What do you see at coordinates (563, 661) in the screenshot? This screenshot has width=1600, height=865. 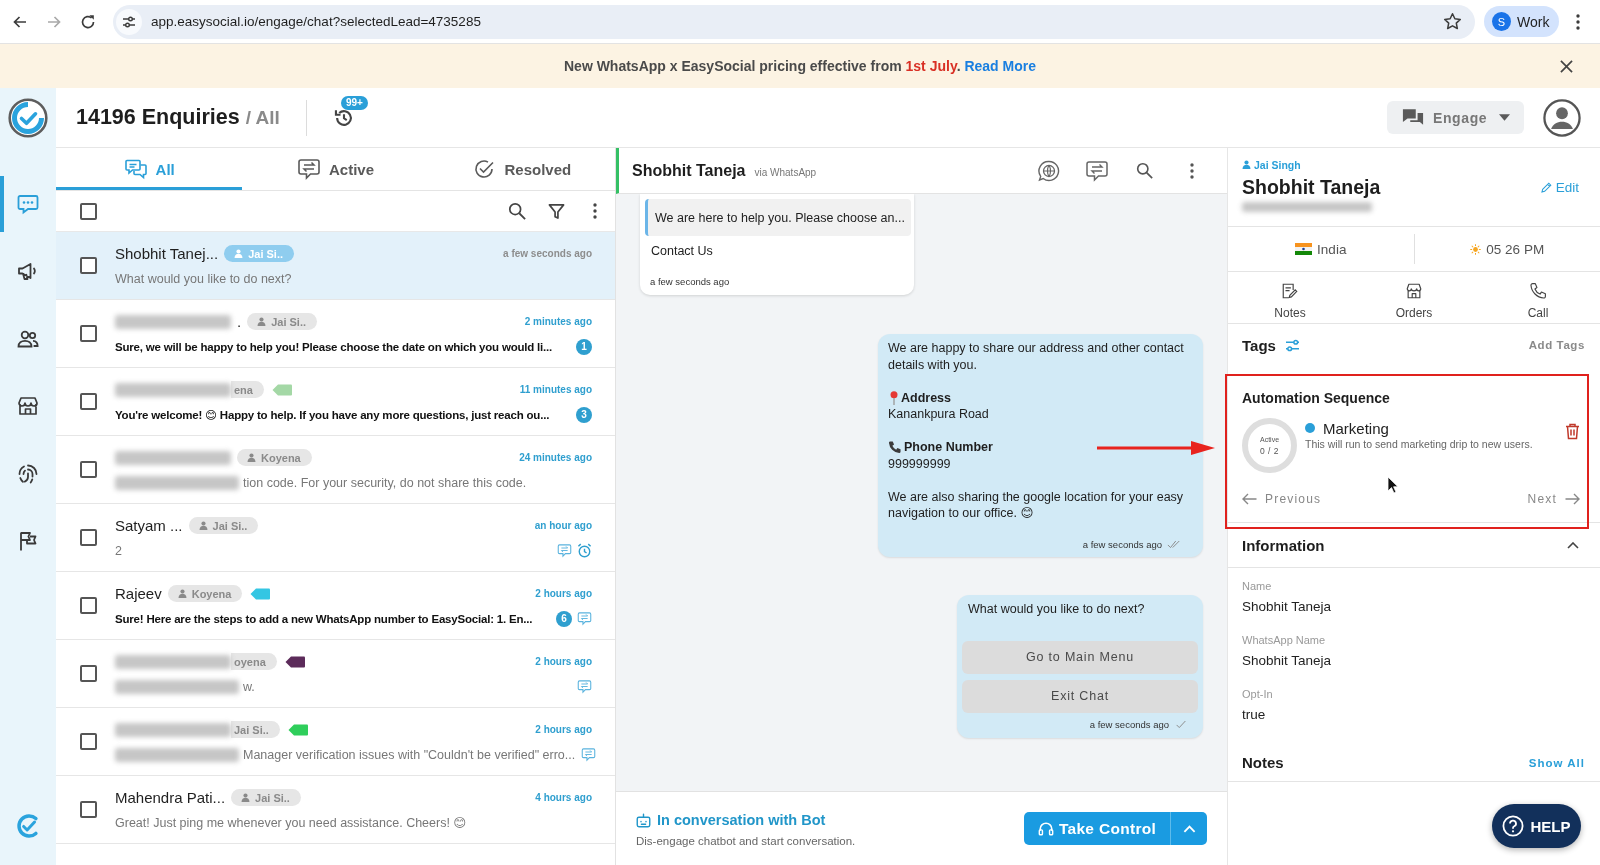 I see `timestamp: 2 hours ago` at bounding box center [563, 661].